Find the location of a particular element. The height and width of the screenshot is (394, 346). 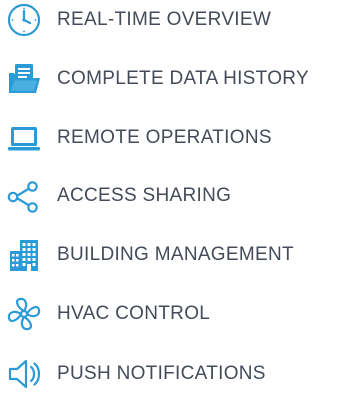

share-icon is located at coordinates (24, 196).